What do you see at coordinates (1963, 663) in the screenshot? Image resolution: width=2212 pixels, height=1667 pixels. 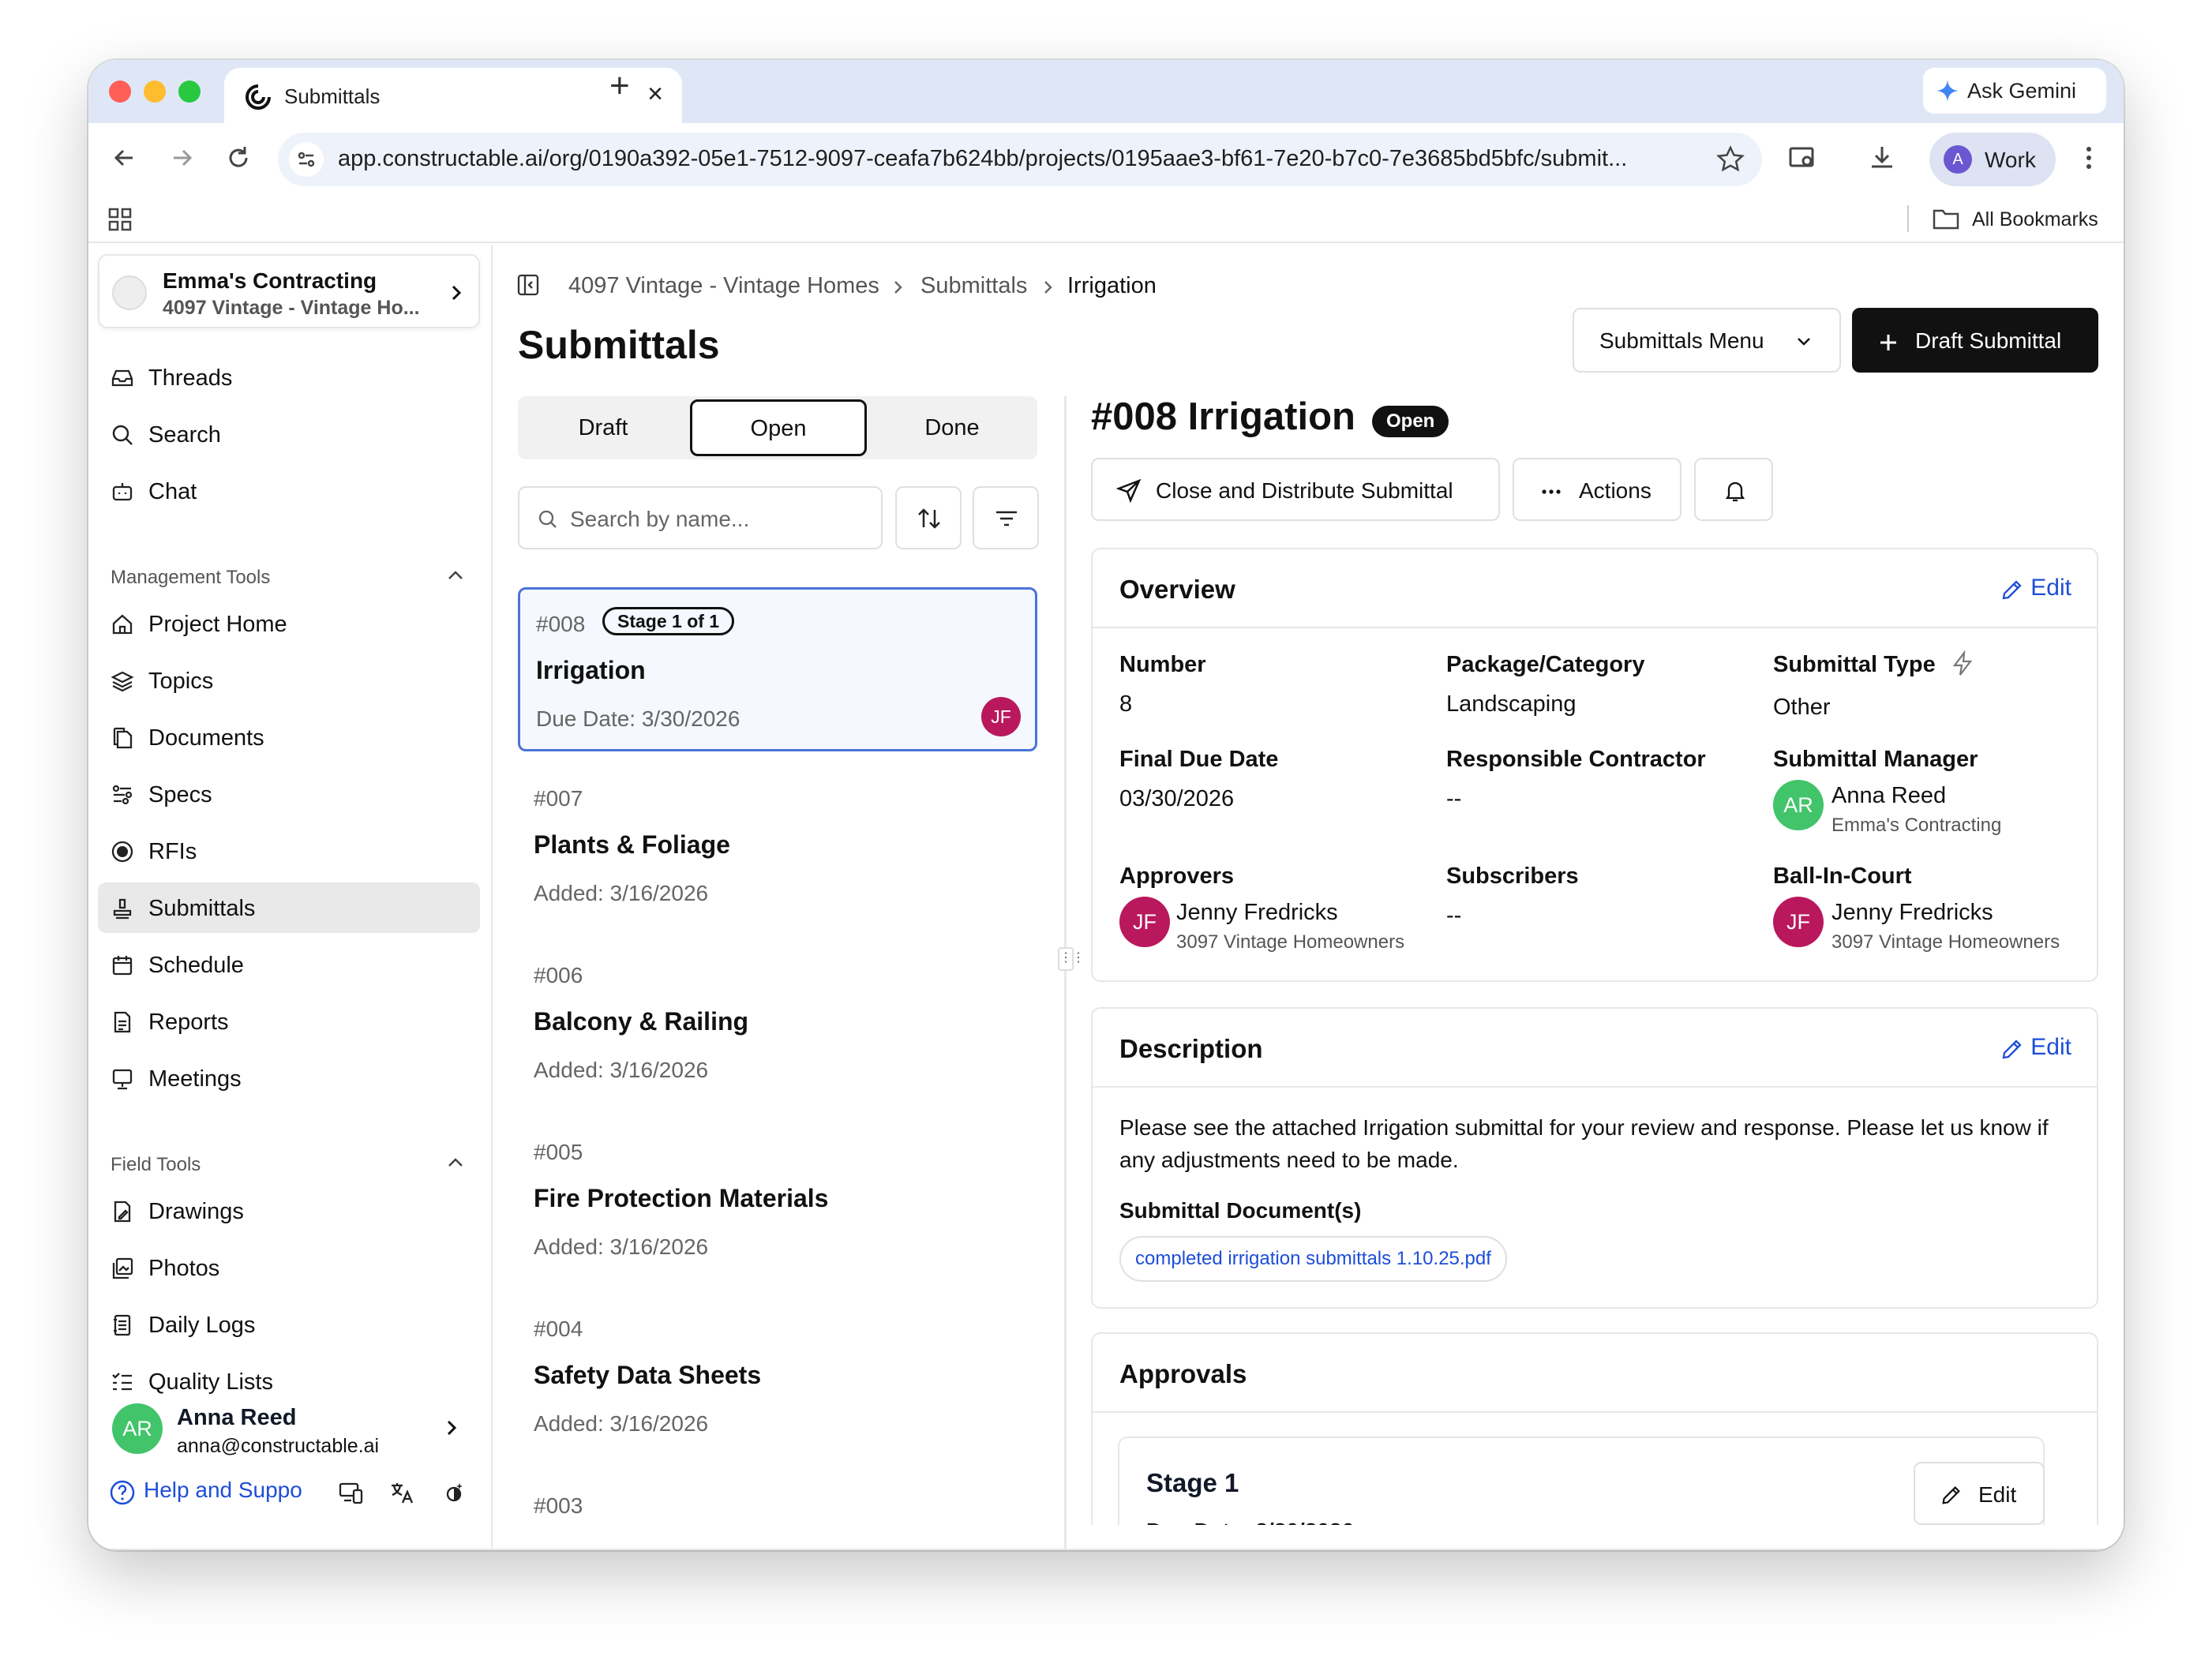 I see `lightning-icon` at bounding box center [1963, 663].